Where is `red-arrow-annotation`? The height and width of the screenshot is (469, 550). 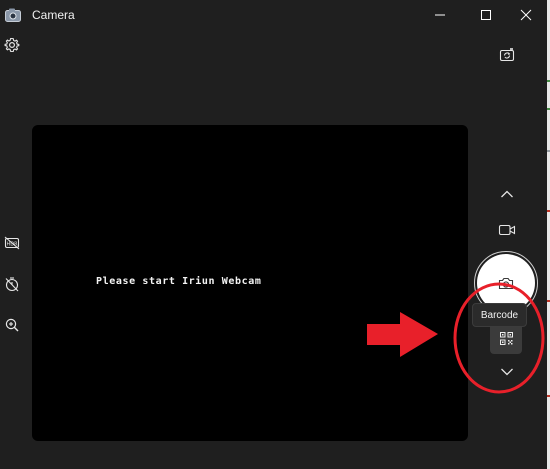
red-arrow-annotation is located at coordinates (402, 334).